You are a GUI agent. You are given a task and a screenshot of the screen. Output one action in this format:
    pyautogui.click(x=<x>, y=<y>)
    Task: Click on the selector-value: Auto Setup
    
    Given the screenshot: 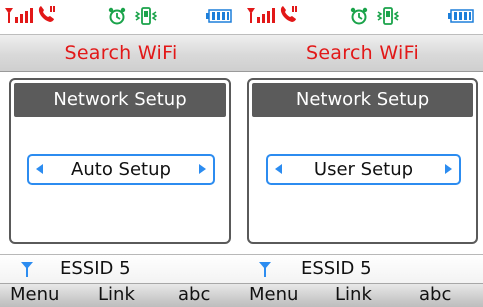 What is the action you would take?
    pyautogui.click(x=121, y=169)
    